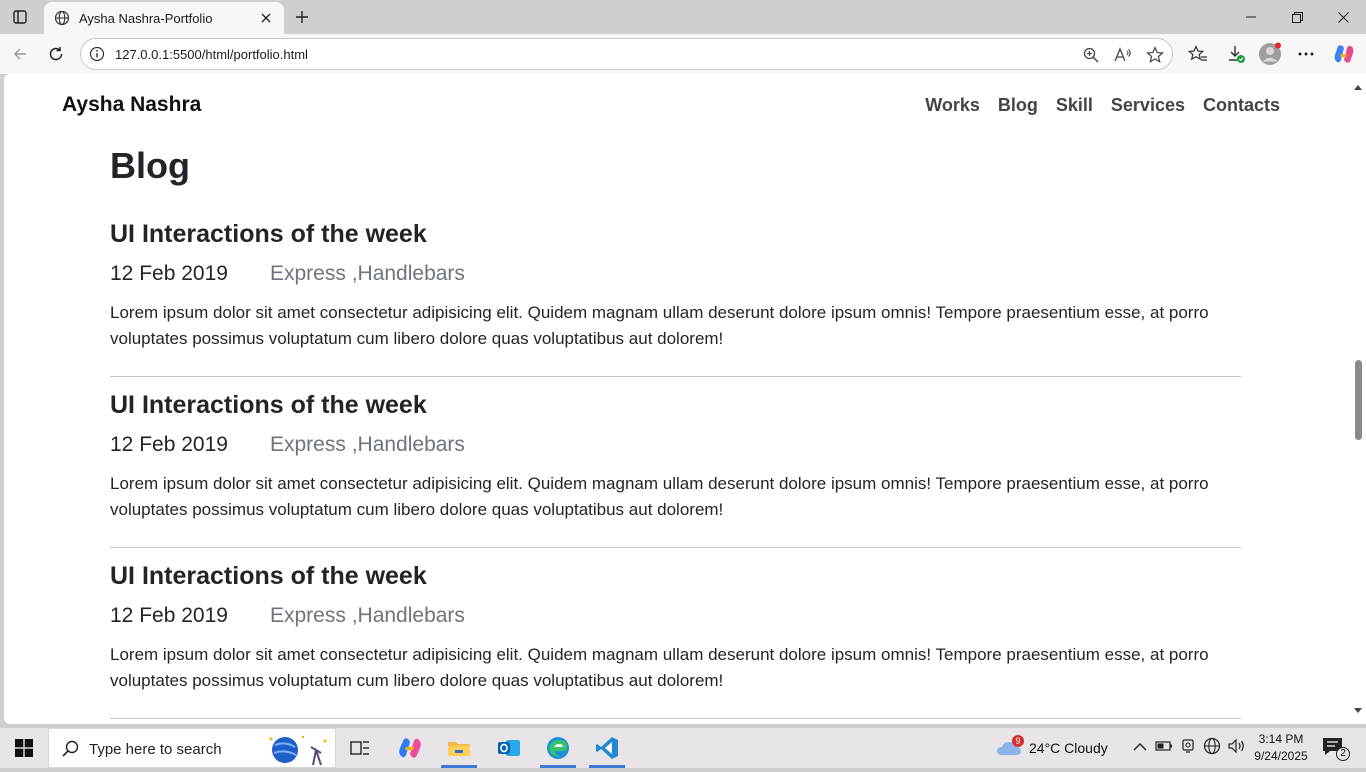 The width and height of the screenshot is (1366, 772). Describe the element at coordinates (1297, 17) in the screenshot. I see `restore-icon` at that location.